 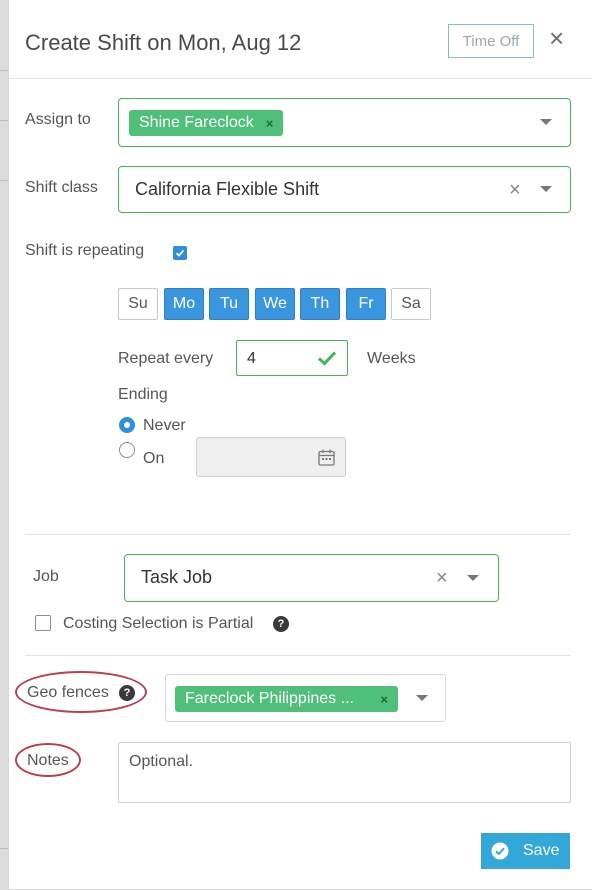 I want to click on header-divider, so click(x=300, y=78).